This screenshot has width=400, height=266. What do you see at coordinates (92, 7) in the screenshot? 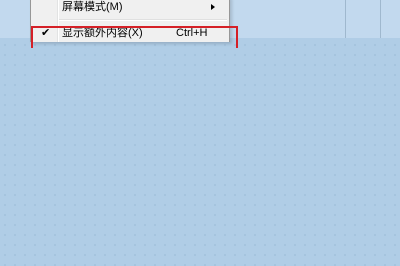
I see `menu-item-label: 屏幕模式(M)` at bounding box center [92, 7].